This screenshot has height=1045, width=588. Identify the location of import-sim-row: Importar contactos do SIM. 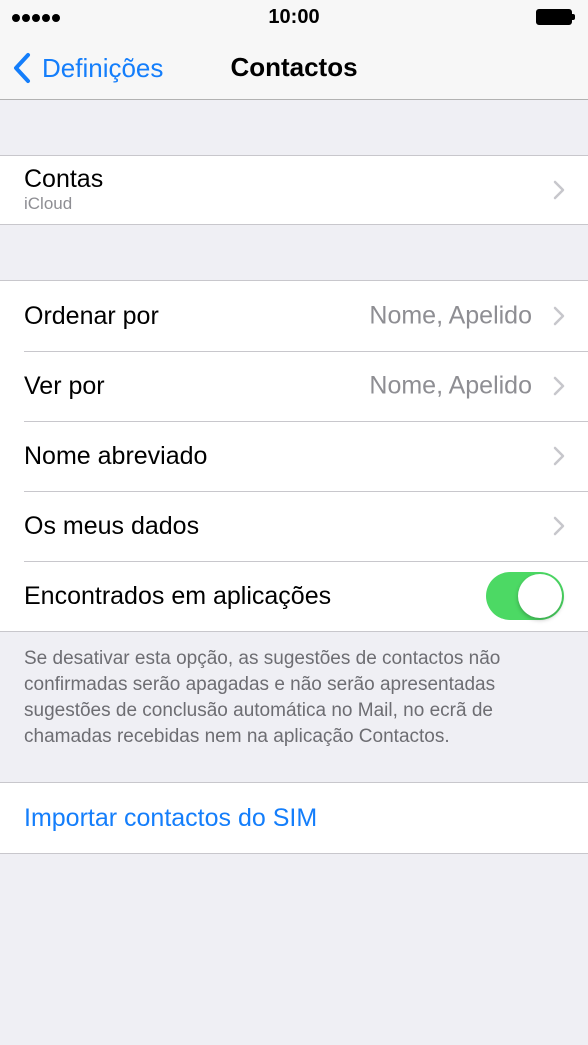
(294, 818).